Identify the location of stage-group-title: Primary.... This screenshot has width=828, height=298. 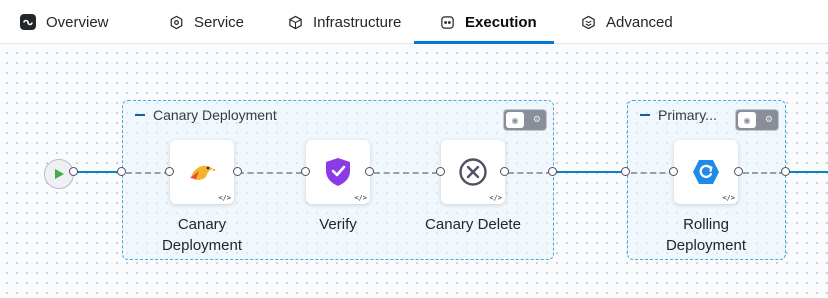
(687, 115).